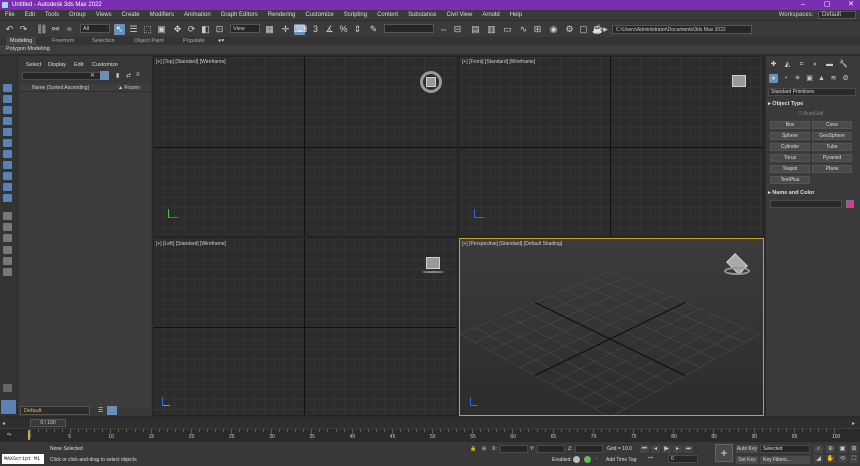  I want to click on sort-icon, so click(7, 250).